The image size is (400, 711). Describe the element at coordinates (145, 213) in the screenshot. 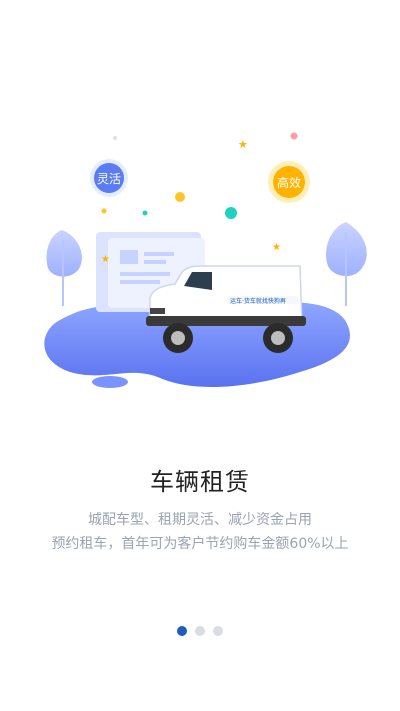

I see `dot-teal-small` at that location.